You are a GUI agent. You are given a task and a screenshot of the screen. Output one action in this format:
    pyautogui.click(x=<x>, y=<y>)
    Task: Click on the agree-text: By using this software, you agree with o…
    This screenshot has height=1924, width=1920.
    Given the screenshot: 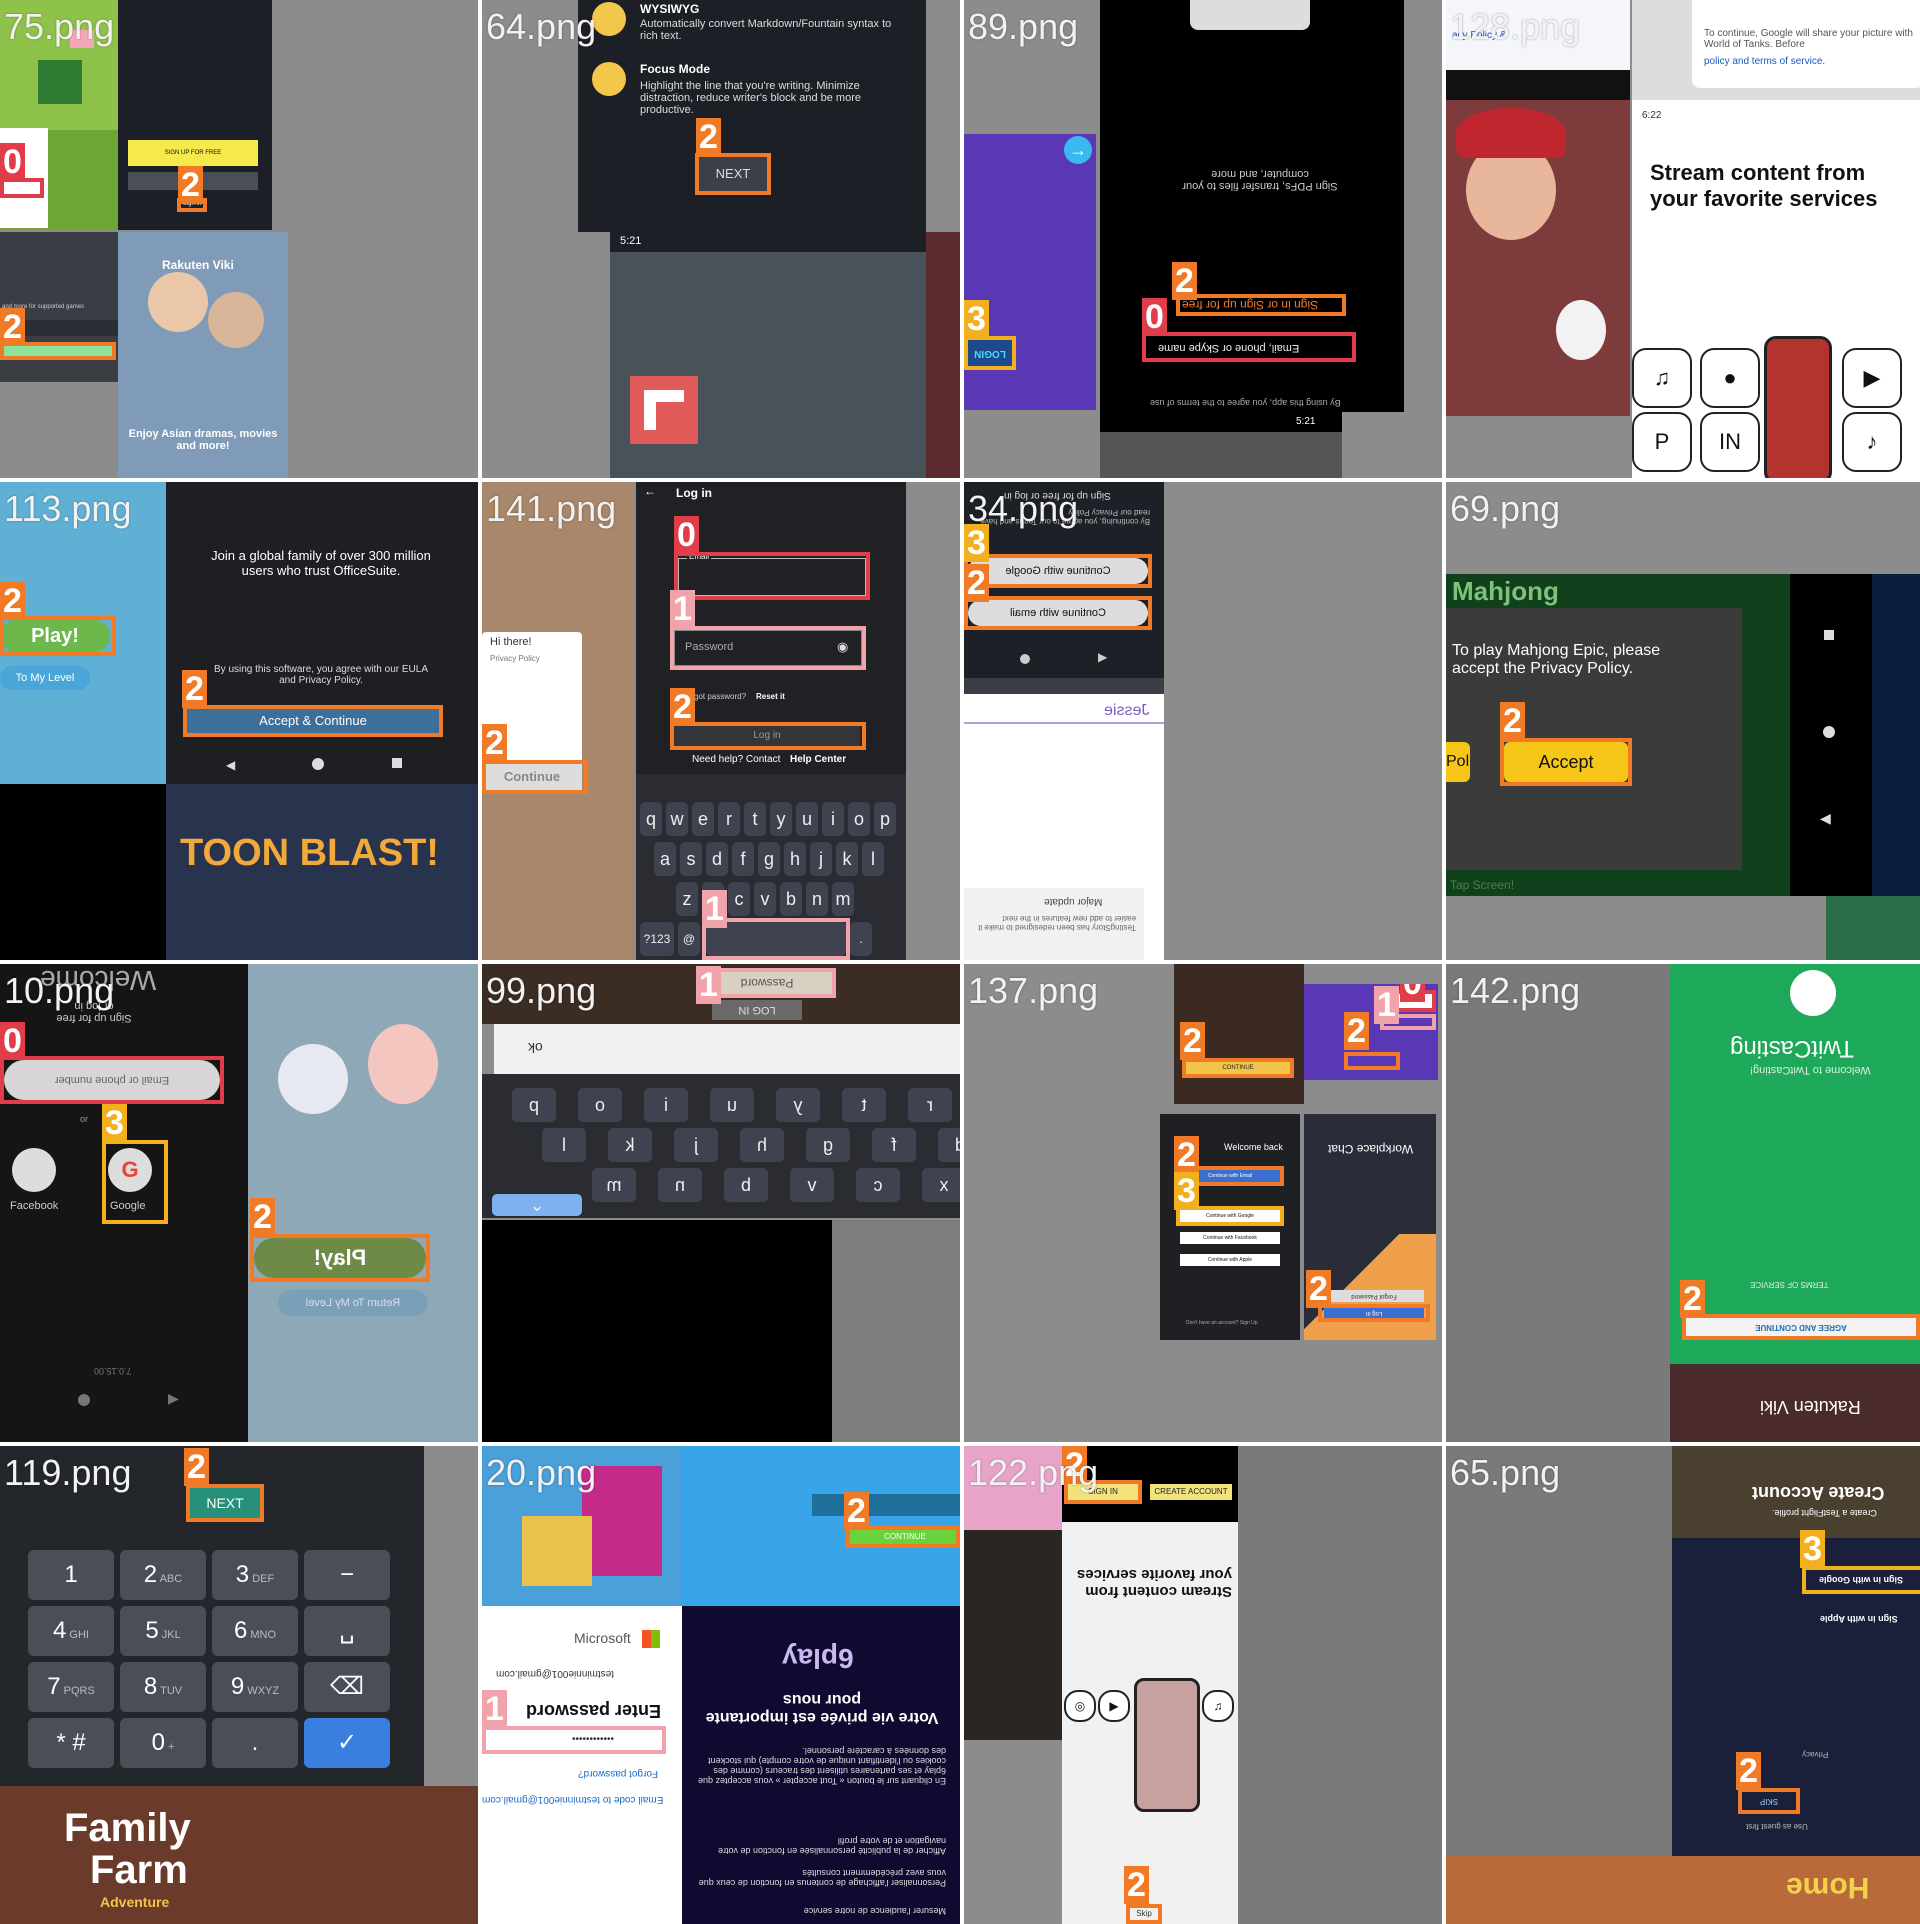 What is the action you would take?
    pyautogui.click(x=321, y=675)
    